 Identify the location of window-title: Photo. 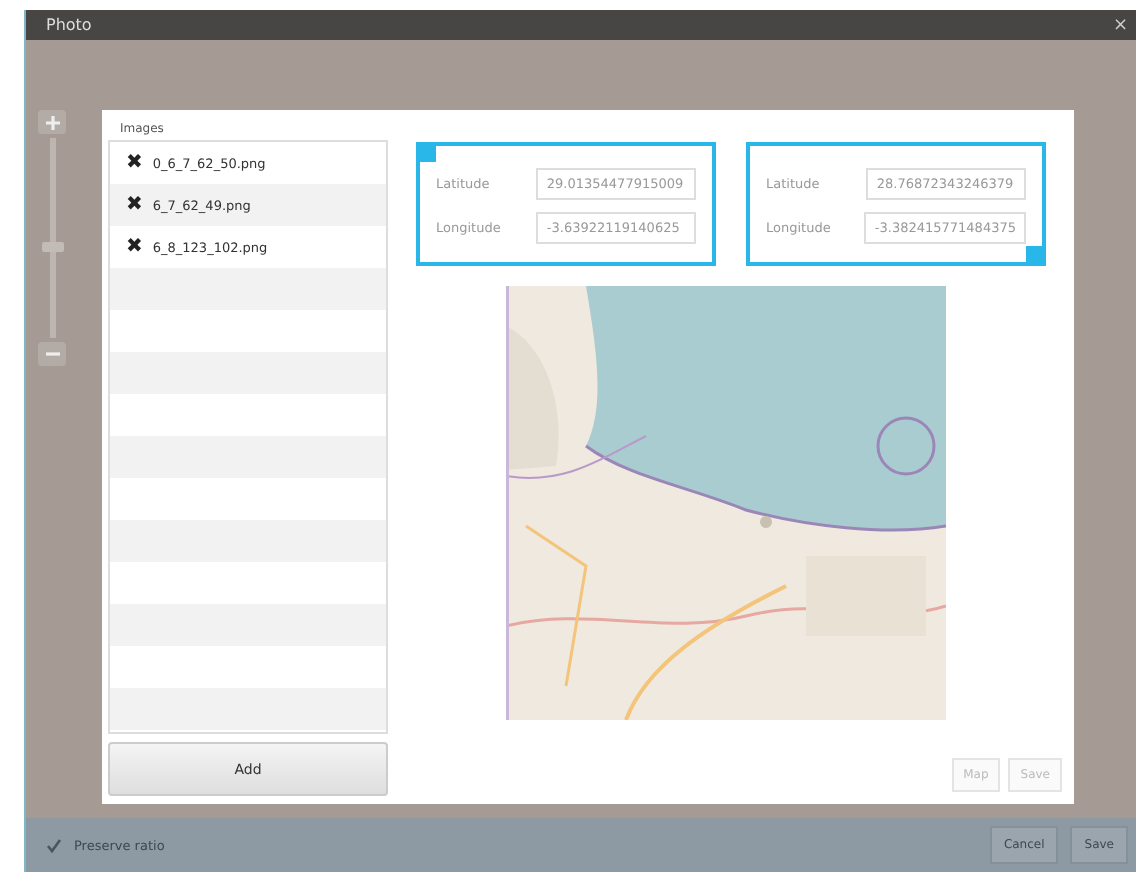
(69, 25).